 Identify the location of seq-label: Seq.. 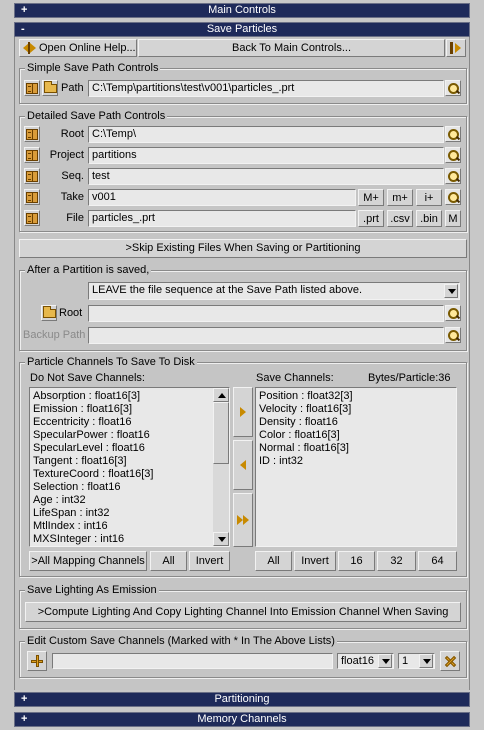
(72, 176).